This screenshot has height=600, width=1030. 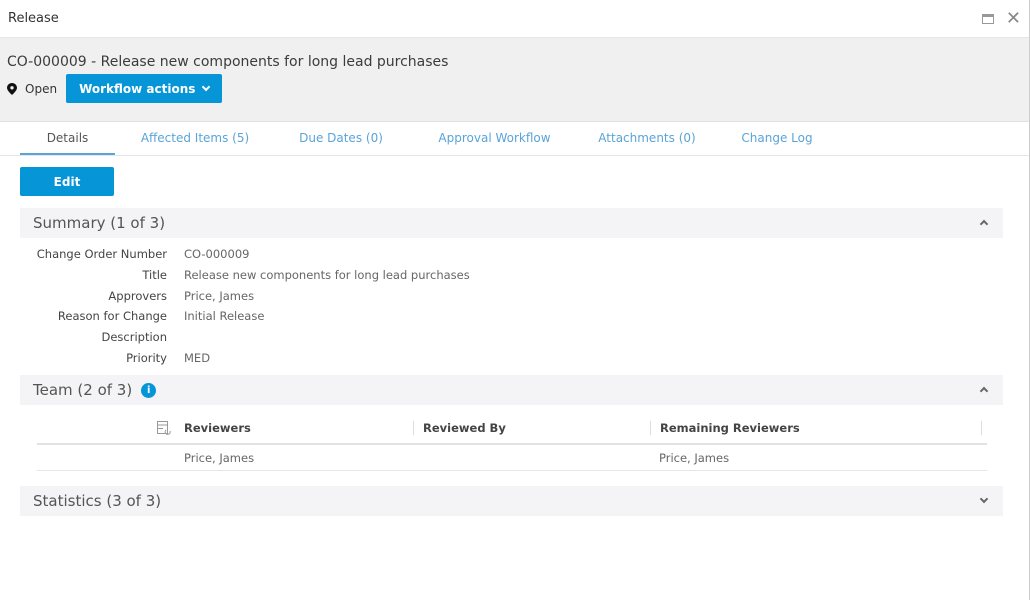 What do you see at coordinates (295, 428) in the screenshot?
I see `column-reviewers: Reviewers` at bounding box center [295, 428].